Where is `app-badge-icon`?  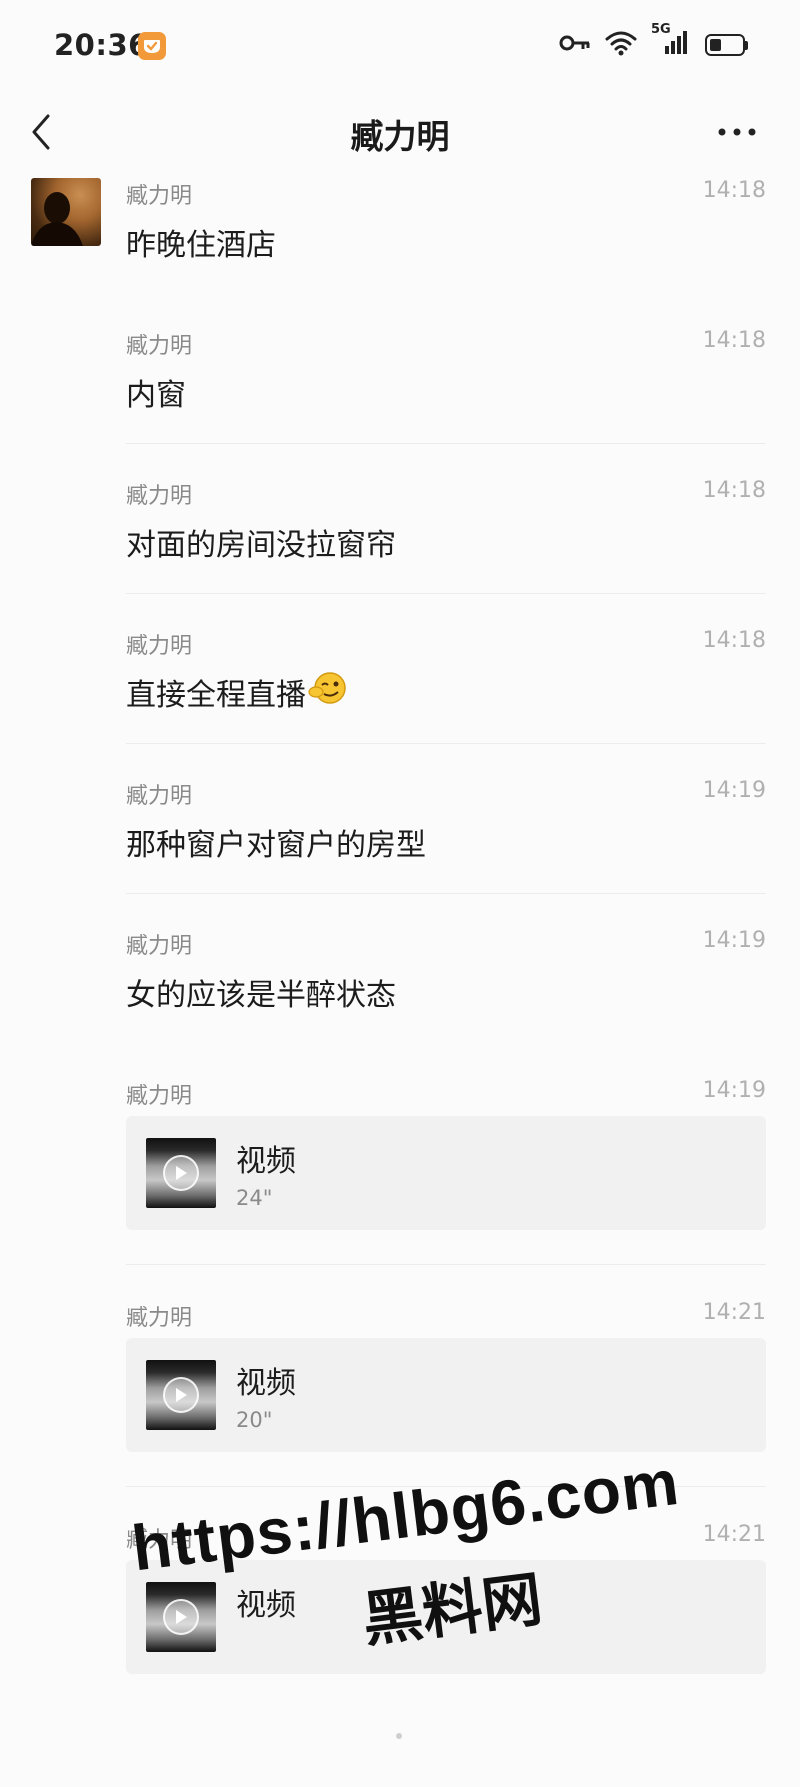 app-badge-icon is located at coordinates (152, 46).